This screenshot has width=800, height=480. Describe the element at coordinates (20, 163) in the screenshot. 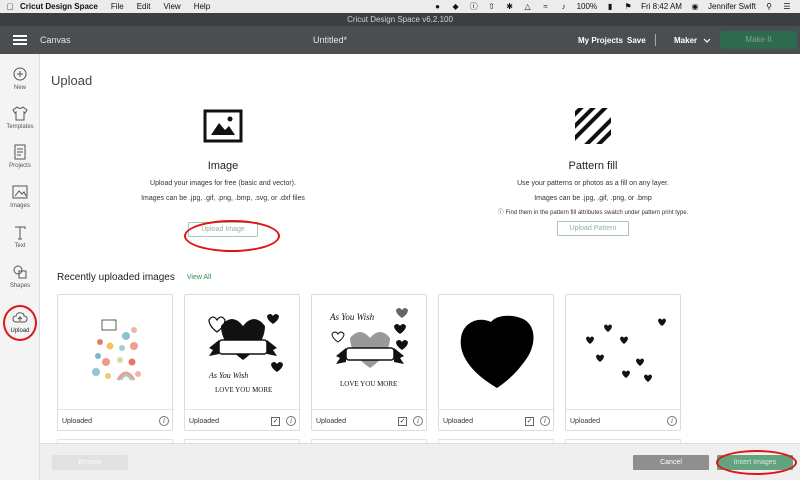

I see `sidebar-item-projects: Projects` at that location.